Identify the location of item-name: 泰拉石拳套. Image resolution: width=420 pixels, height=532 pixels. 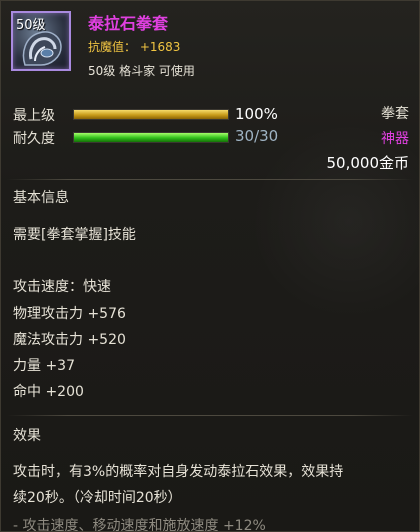
(128, 23).